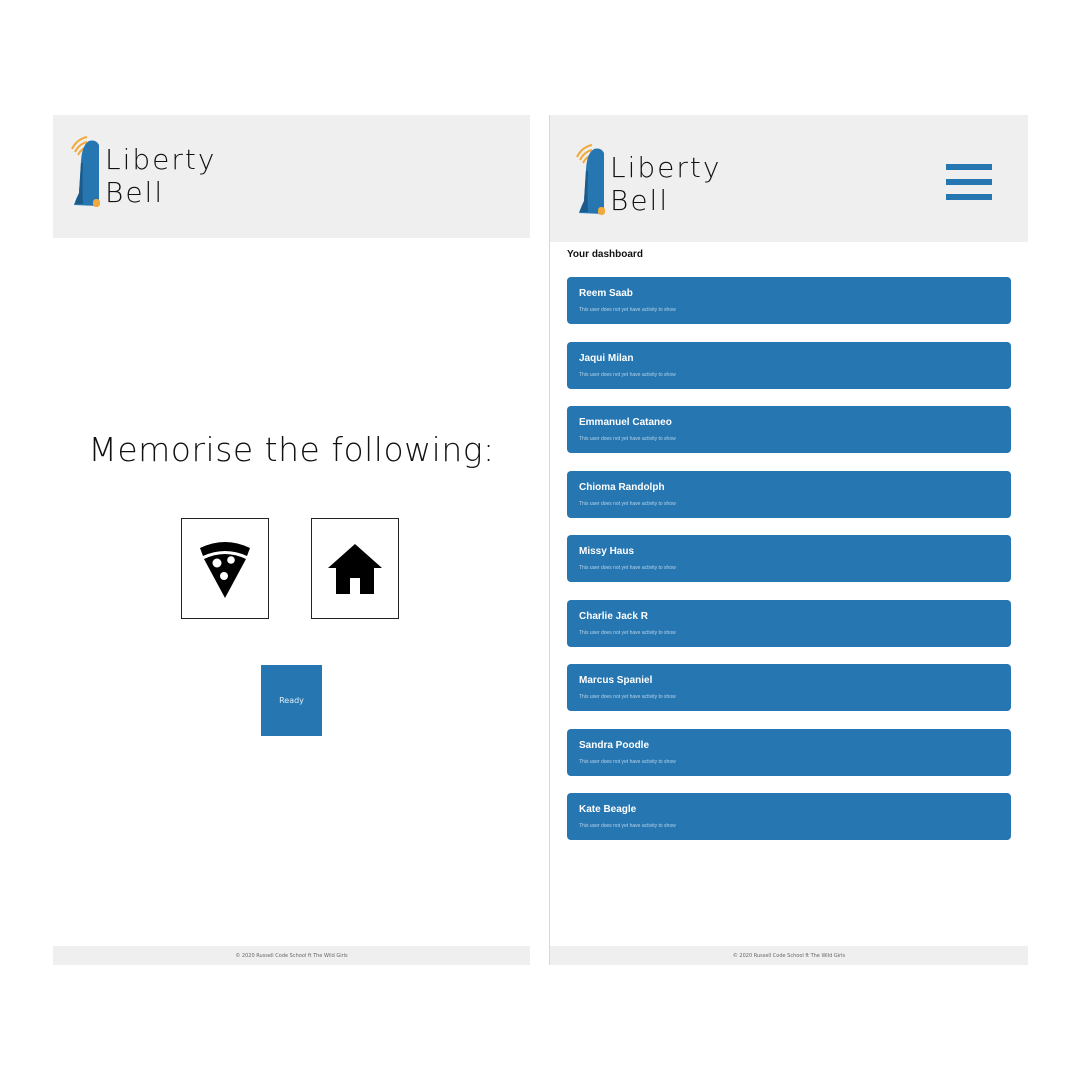  Describe the element at coordinates (616, 680) in the screenshot. I see `user-name: Marcus Spaniel` at that location.